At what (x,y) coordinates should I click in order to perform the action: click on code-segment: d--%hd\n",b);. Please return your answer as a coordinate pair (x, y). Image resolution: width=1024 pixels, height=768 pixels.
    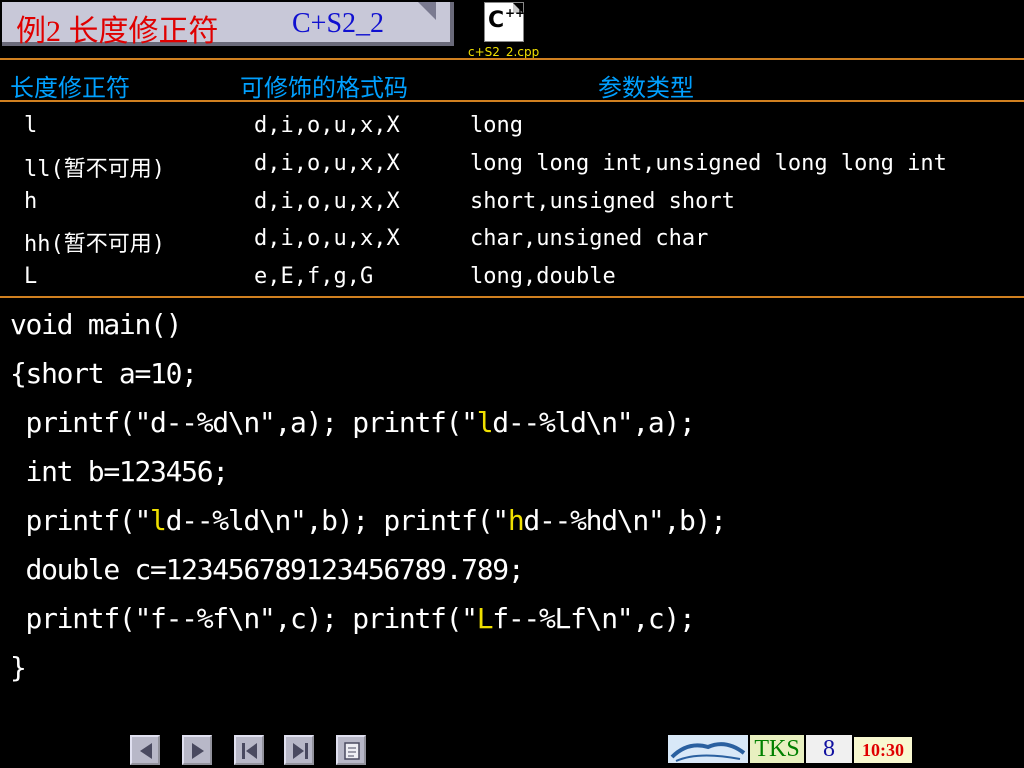
    Looking at the image, I should click on (625, 520).